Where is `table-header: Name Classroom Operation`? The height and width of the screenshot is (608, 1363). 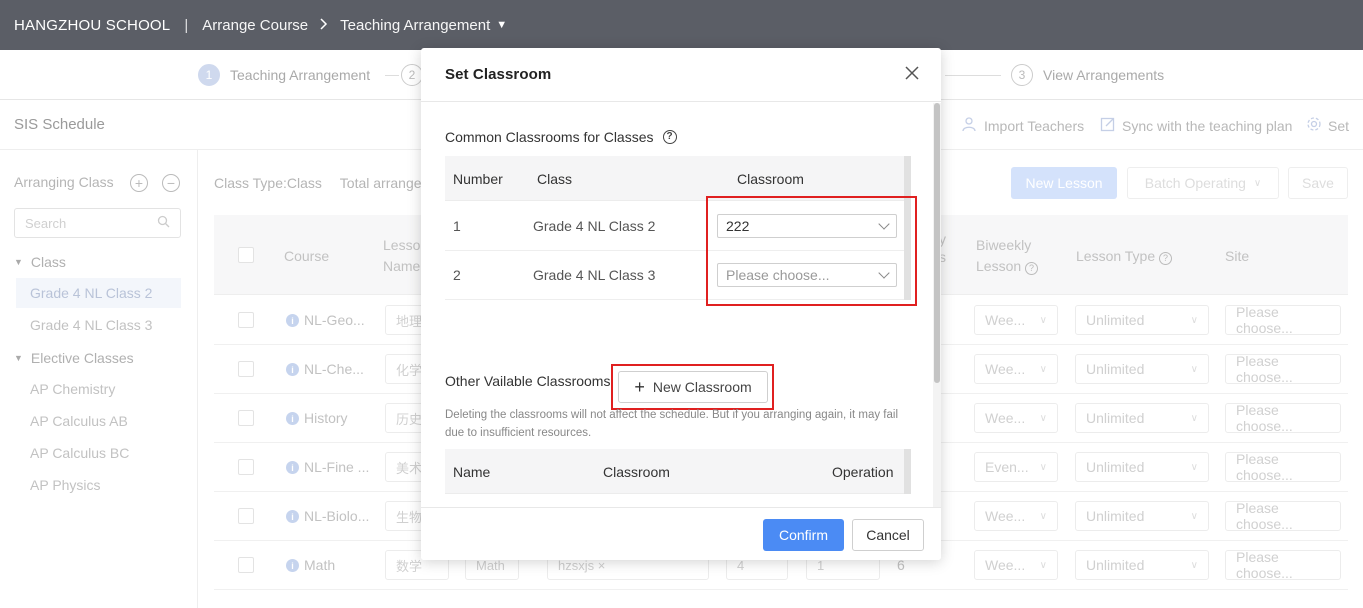
table-header: Name Classroom Operation is located at coordinates (678, 471).